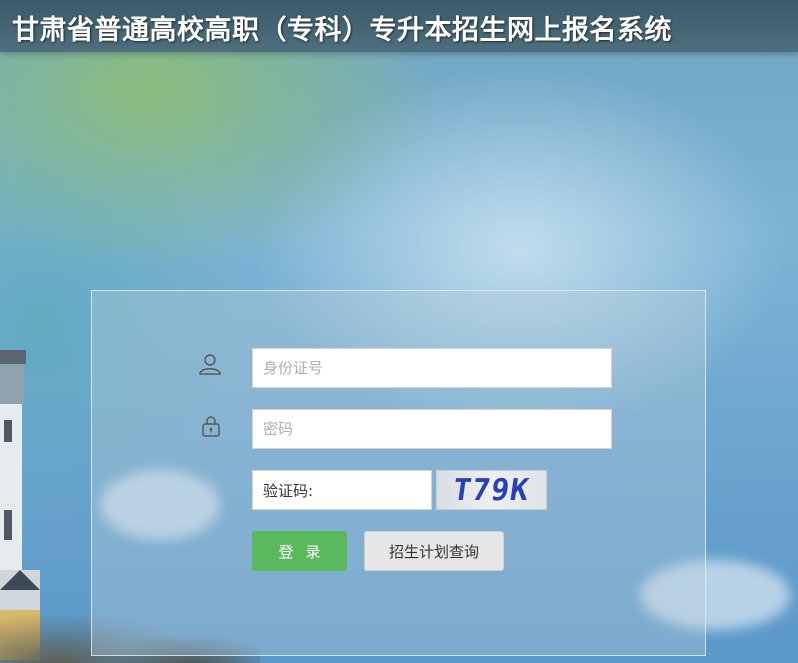  I want to click on id-number-input, so click(432, 368).